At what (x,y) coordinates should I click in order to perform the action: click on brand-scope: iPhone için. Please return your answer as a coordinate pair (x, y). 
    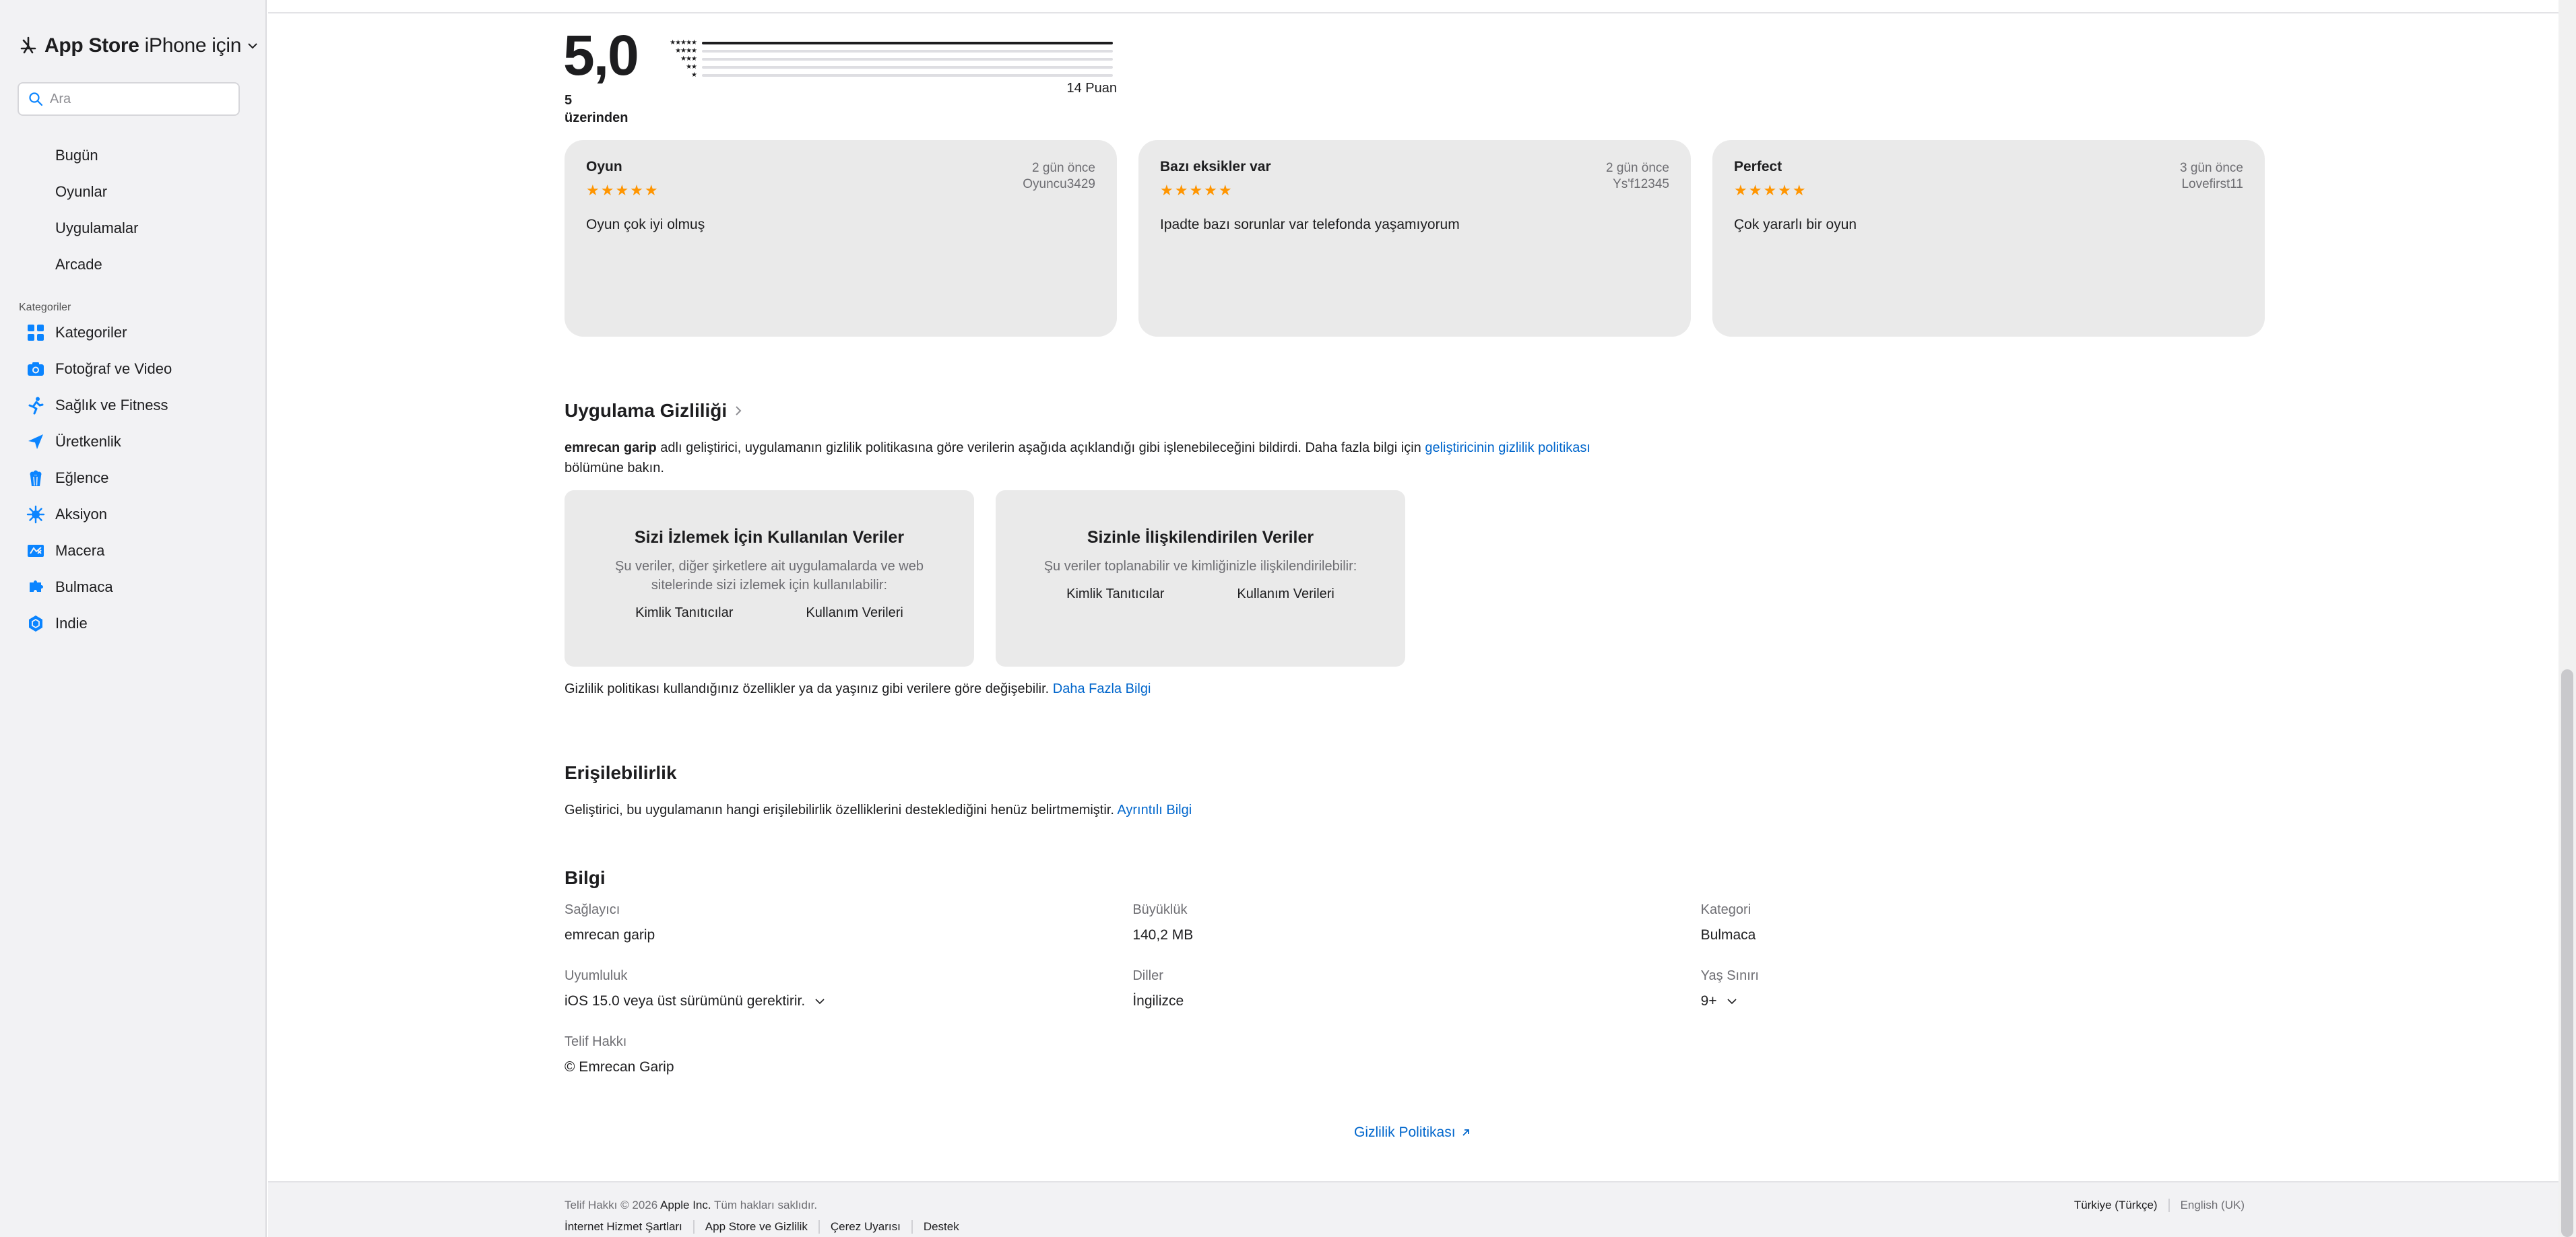
    Looking at the image, I should click on (193, 45).